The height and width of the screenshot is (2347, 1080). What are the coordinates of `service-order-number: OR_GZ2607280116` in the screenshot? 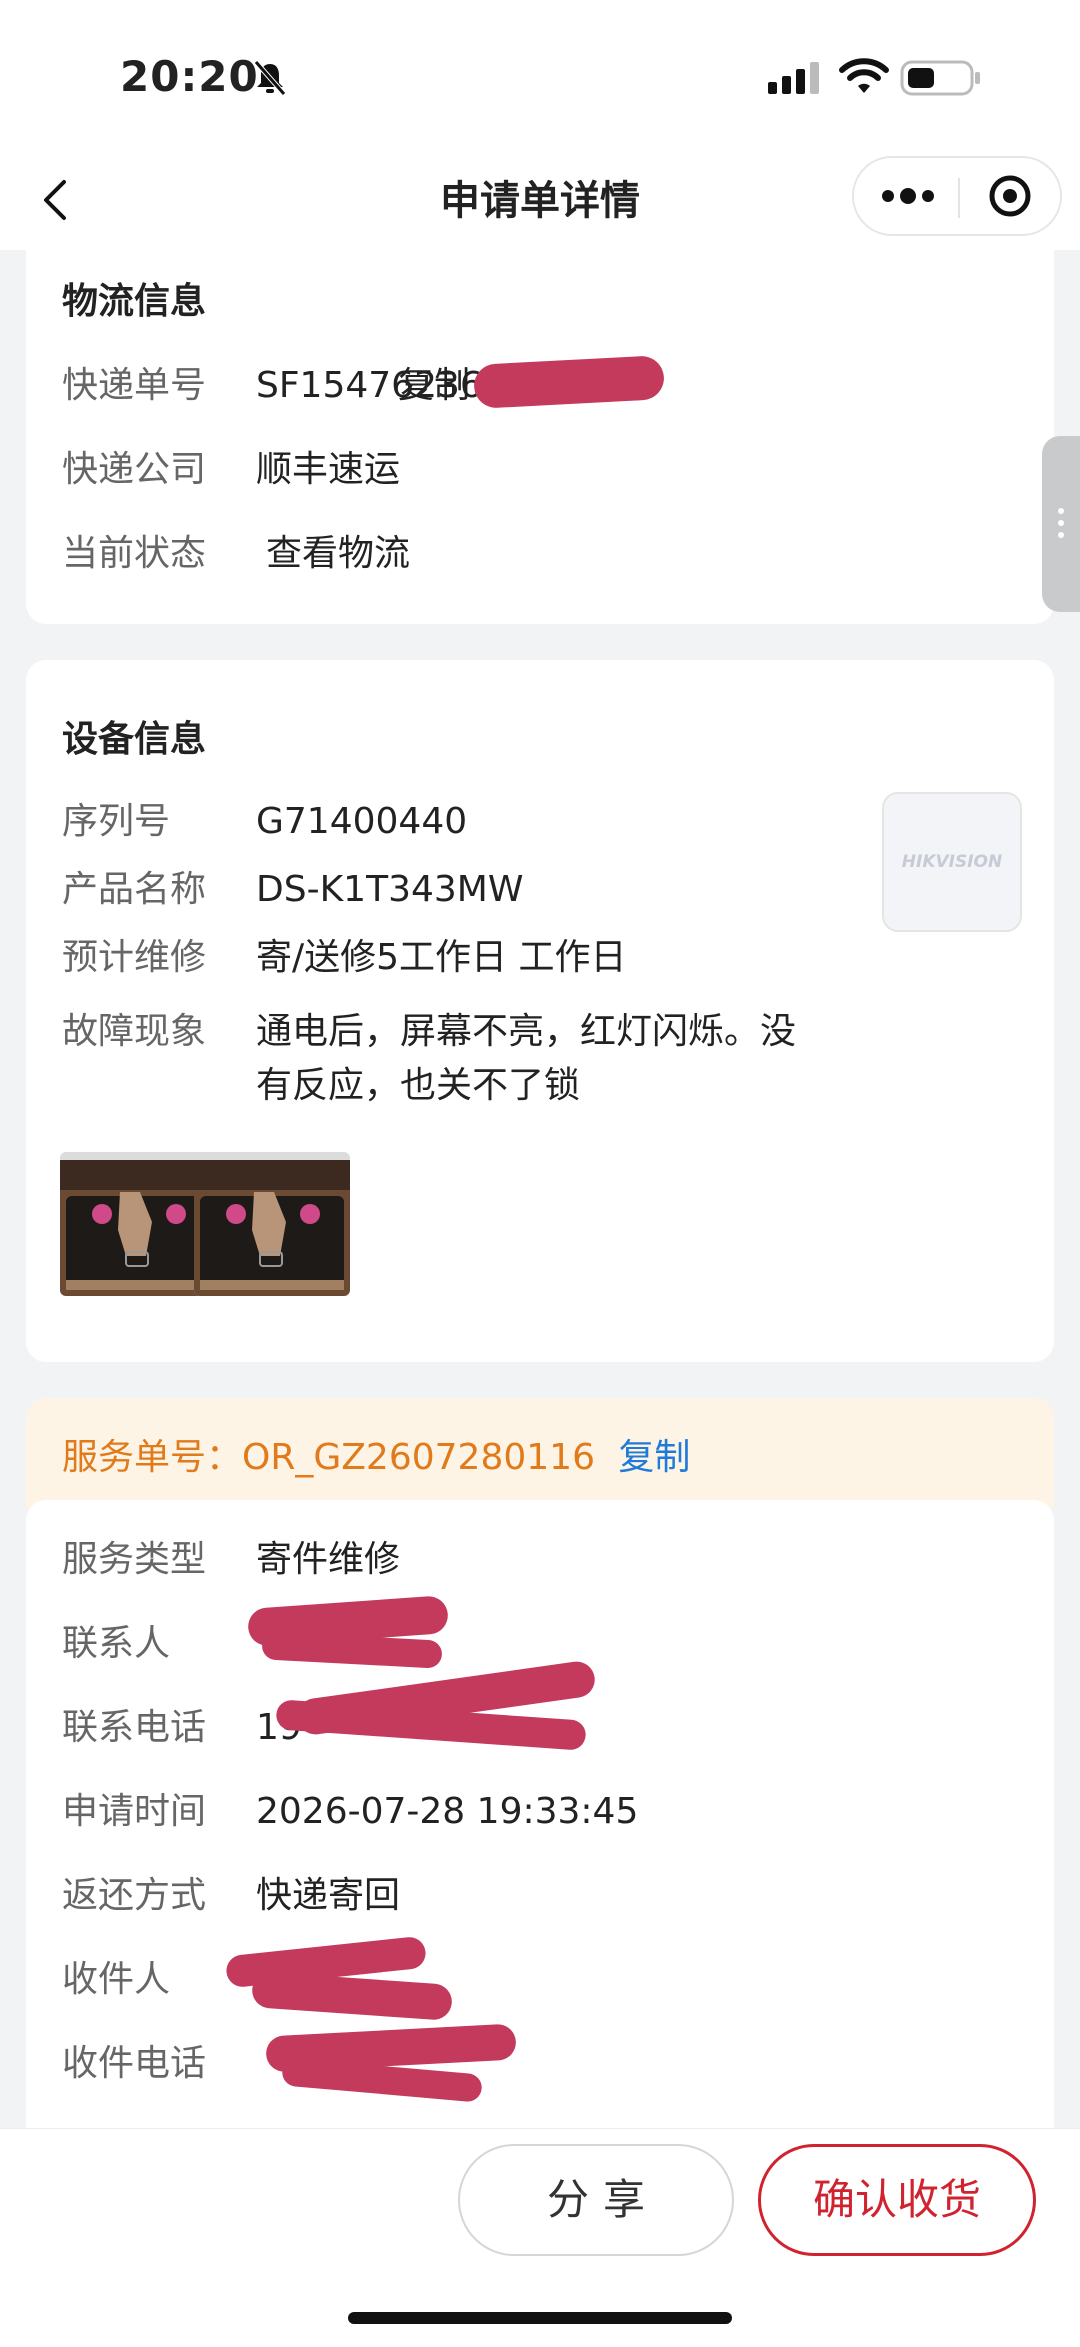 It's located at (418, 1457).